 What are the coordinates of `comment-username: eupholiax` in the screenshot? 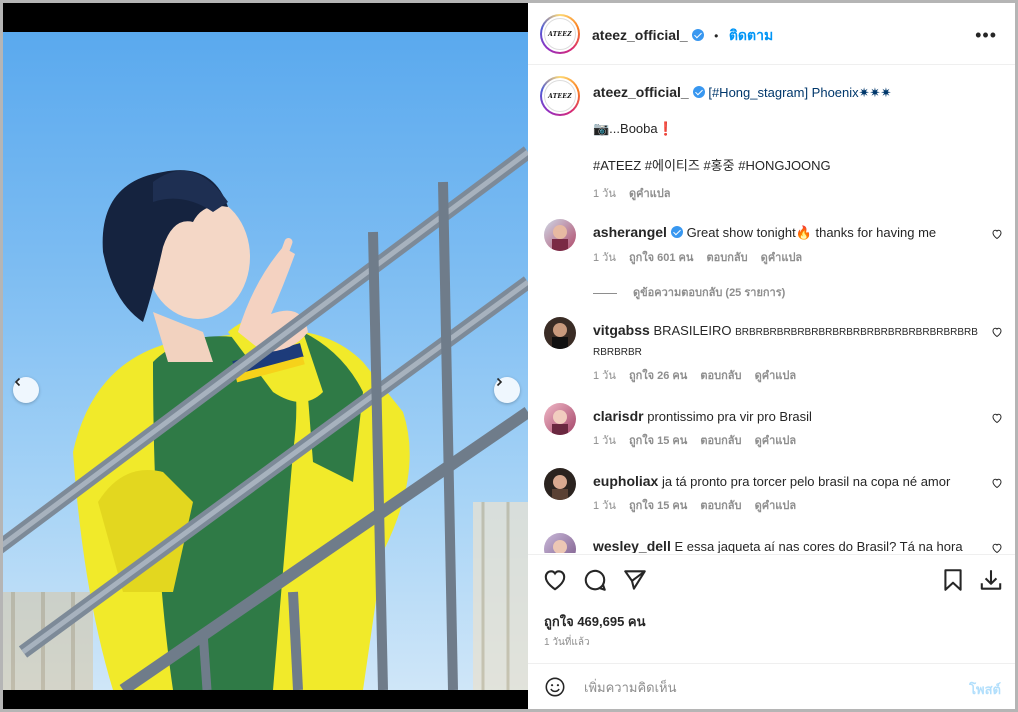 It's located at (625, 481).